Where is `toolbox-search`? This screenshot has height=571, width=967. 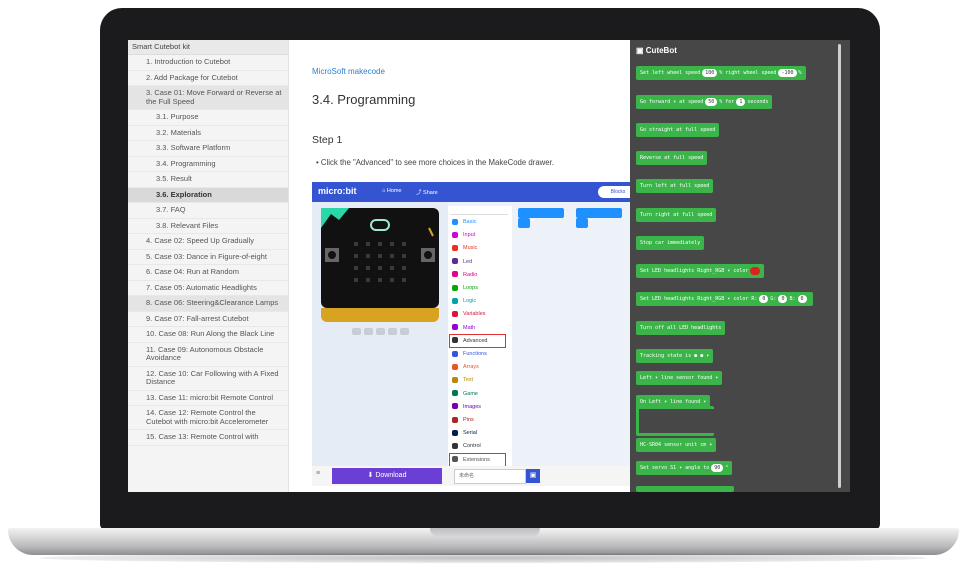
toolbox-search is located at coordinates (479, 210).